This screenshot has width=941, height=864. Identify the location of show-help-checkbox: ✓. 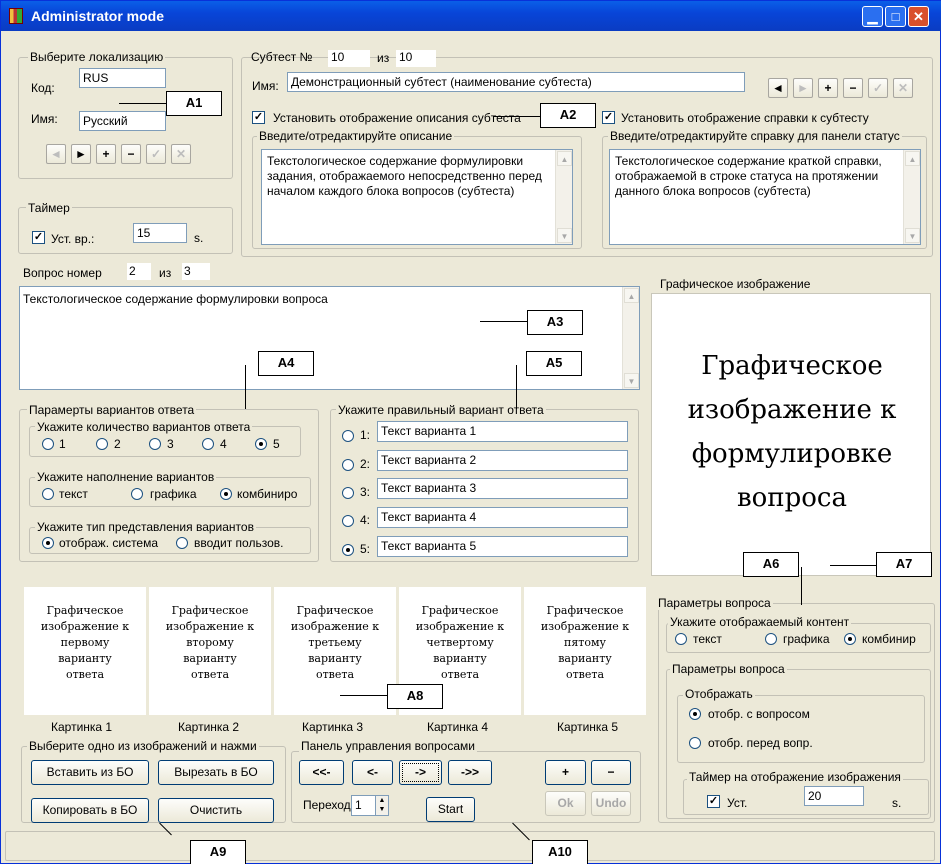
(608, 117).